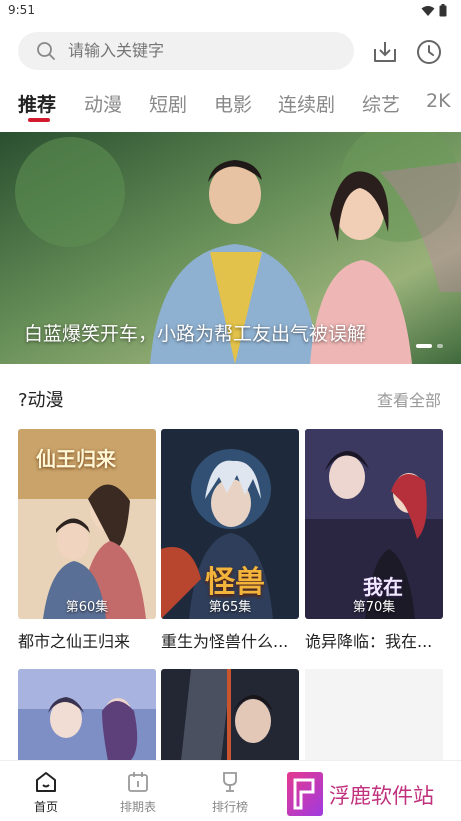 The width and height of the screenshot is (461, 821). Describe the element at coordinates (46, 51) in the screenshot. I see `search-icon` at that location.